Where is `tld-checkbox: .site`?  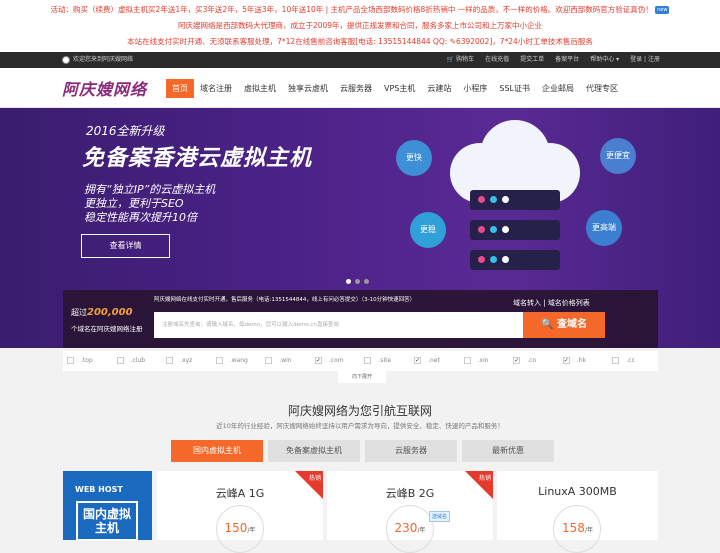
tld-checkbox: .site is located at coordinates (385, 361).